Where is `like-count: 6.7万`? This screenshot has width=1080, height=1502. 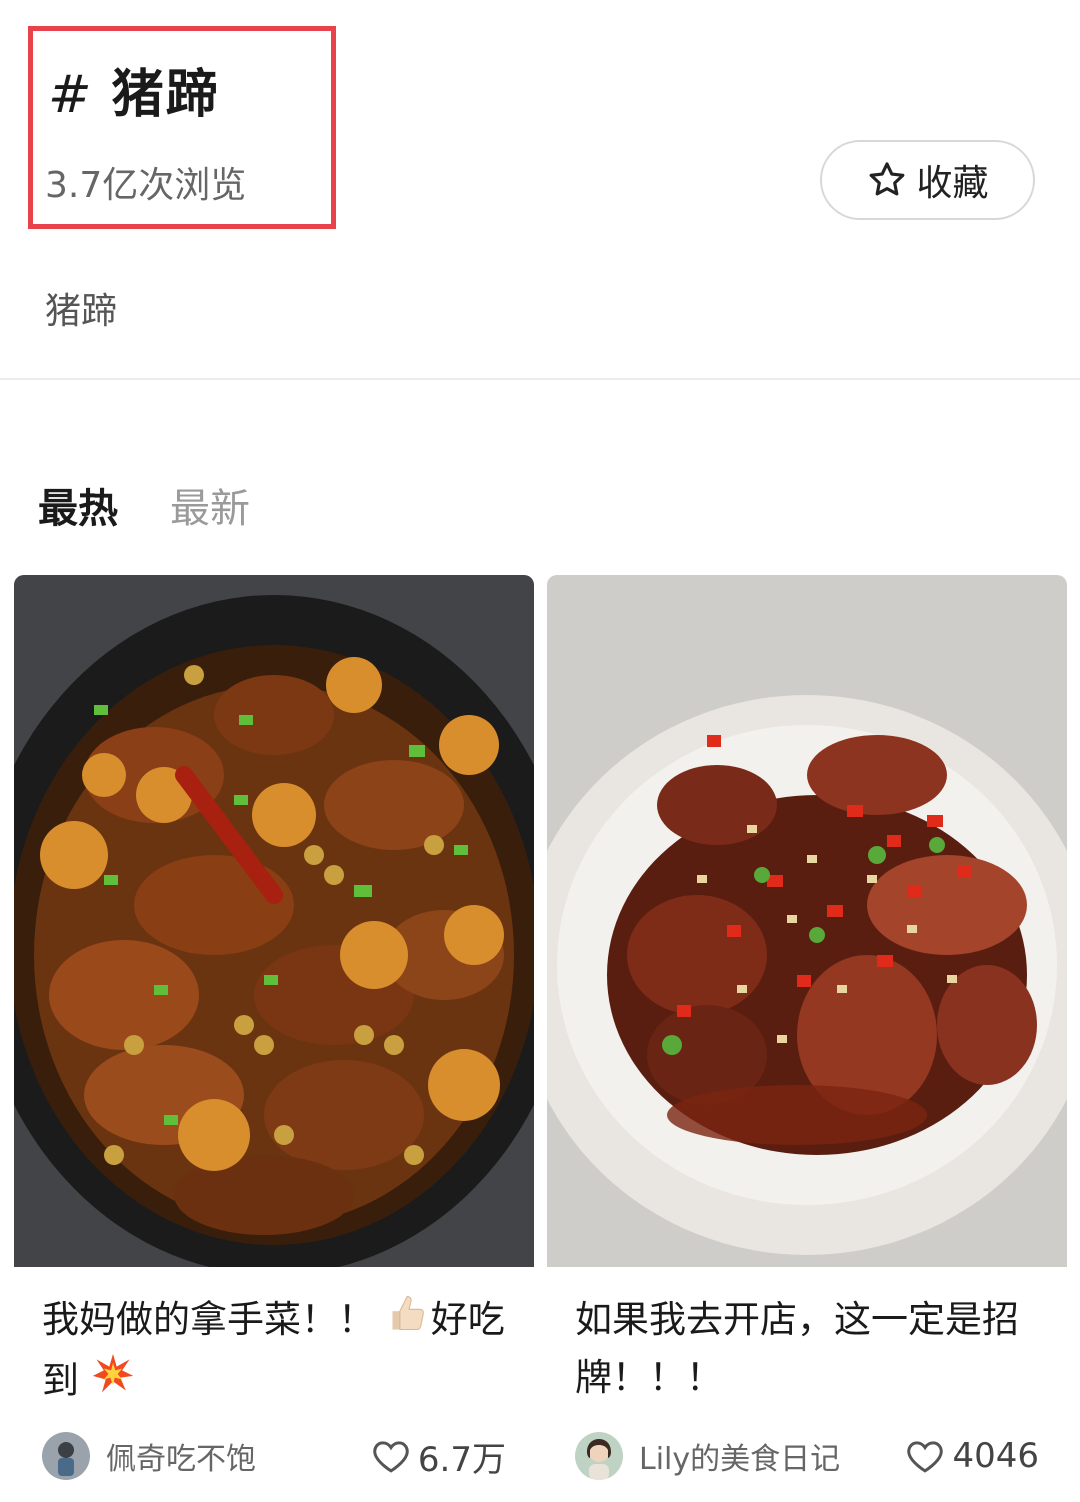 like-count: 6.7万 is located at coordinates (461, 1459).